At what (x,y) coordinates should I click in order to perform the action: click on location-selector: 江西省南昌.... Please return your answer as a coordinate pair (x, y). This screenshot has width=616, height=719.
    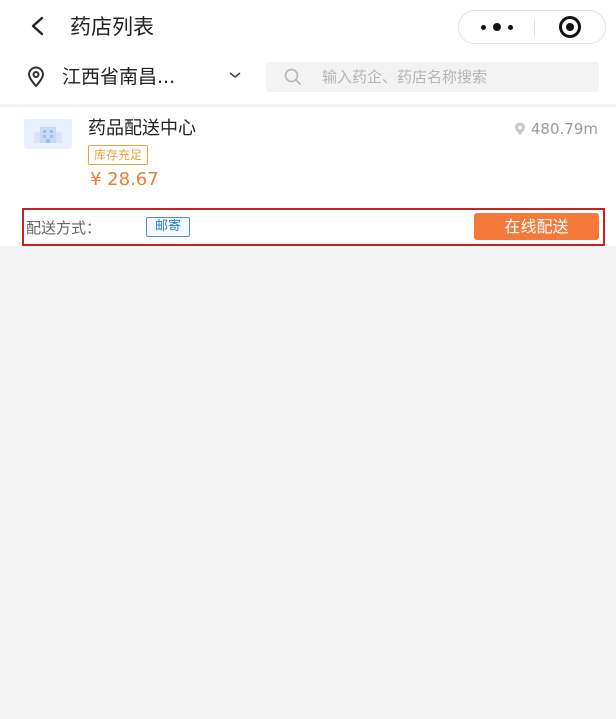
    Looking at the image, I should click on (118, 77).